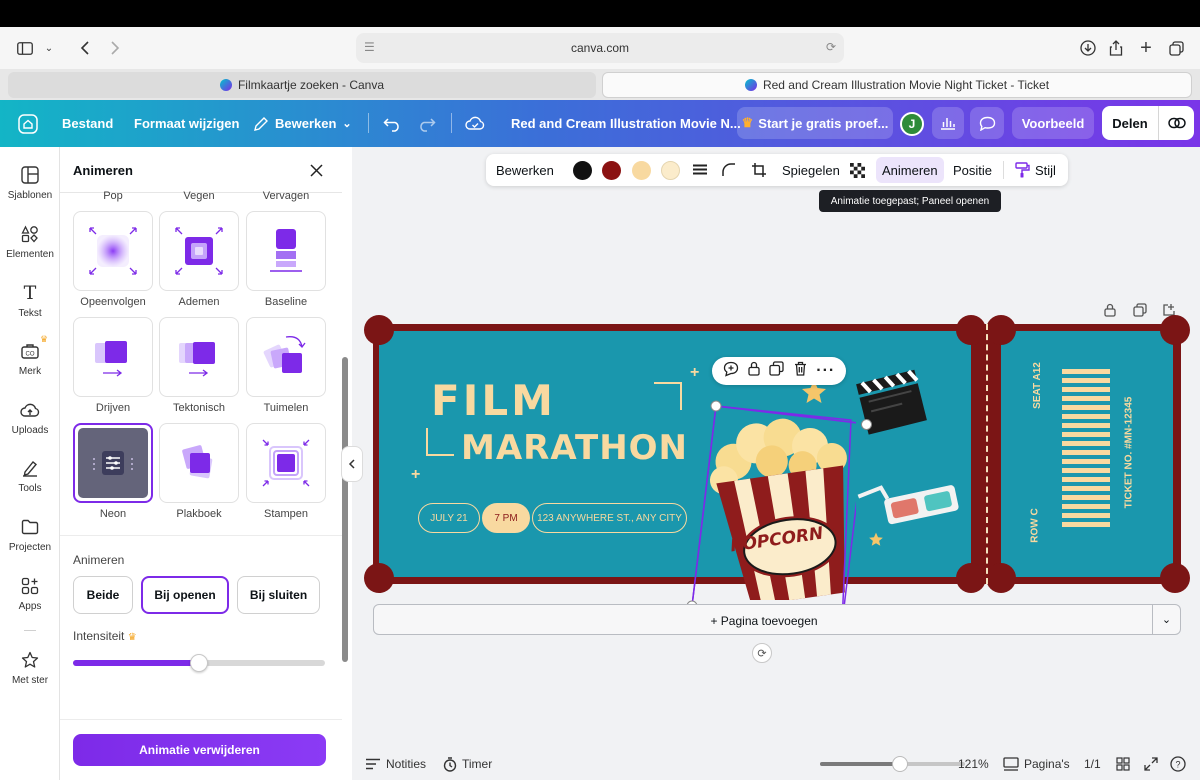 This screenshot has width=1200, height=780. I want to click on comment-icon, so click(987, 123).